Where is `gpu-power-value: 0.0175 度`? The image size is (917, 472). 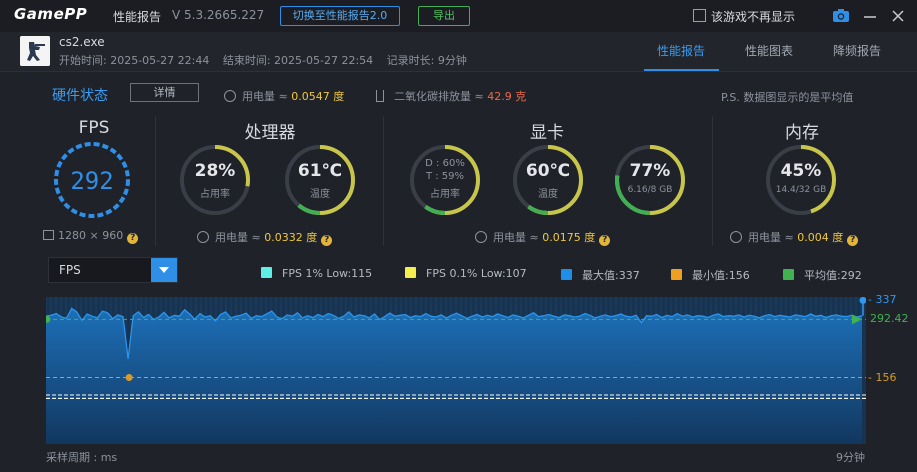
gpu-power-value: 0.0175 度 is located at coordinates (569, 237).